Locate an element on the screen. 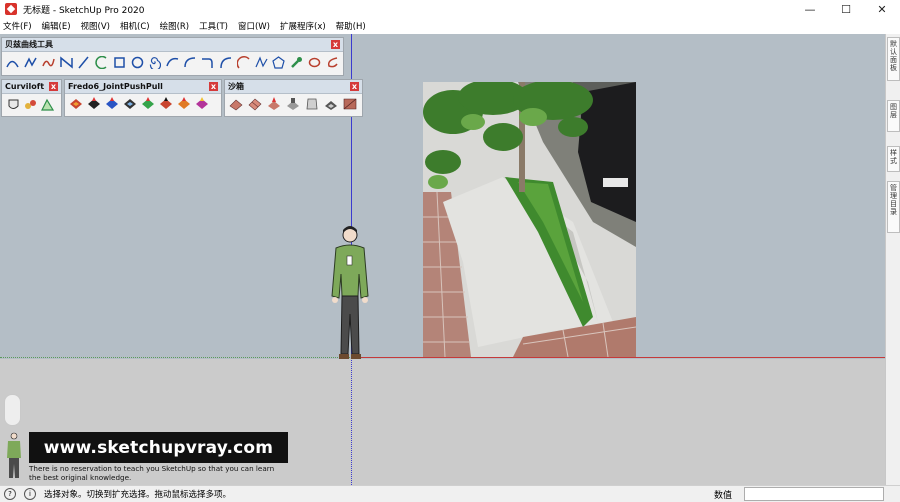 This screenshot has width=900, height=502. window-title: 无标题 - SketchUp Pro 2020 is located at coordinates (84, 10).